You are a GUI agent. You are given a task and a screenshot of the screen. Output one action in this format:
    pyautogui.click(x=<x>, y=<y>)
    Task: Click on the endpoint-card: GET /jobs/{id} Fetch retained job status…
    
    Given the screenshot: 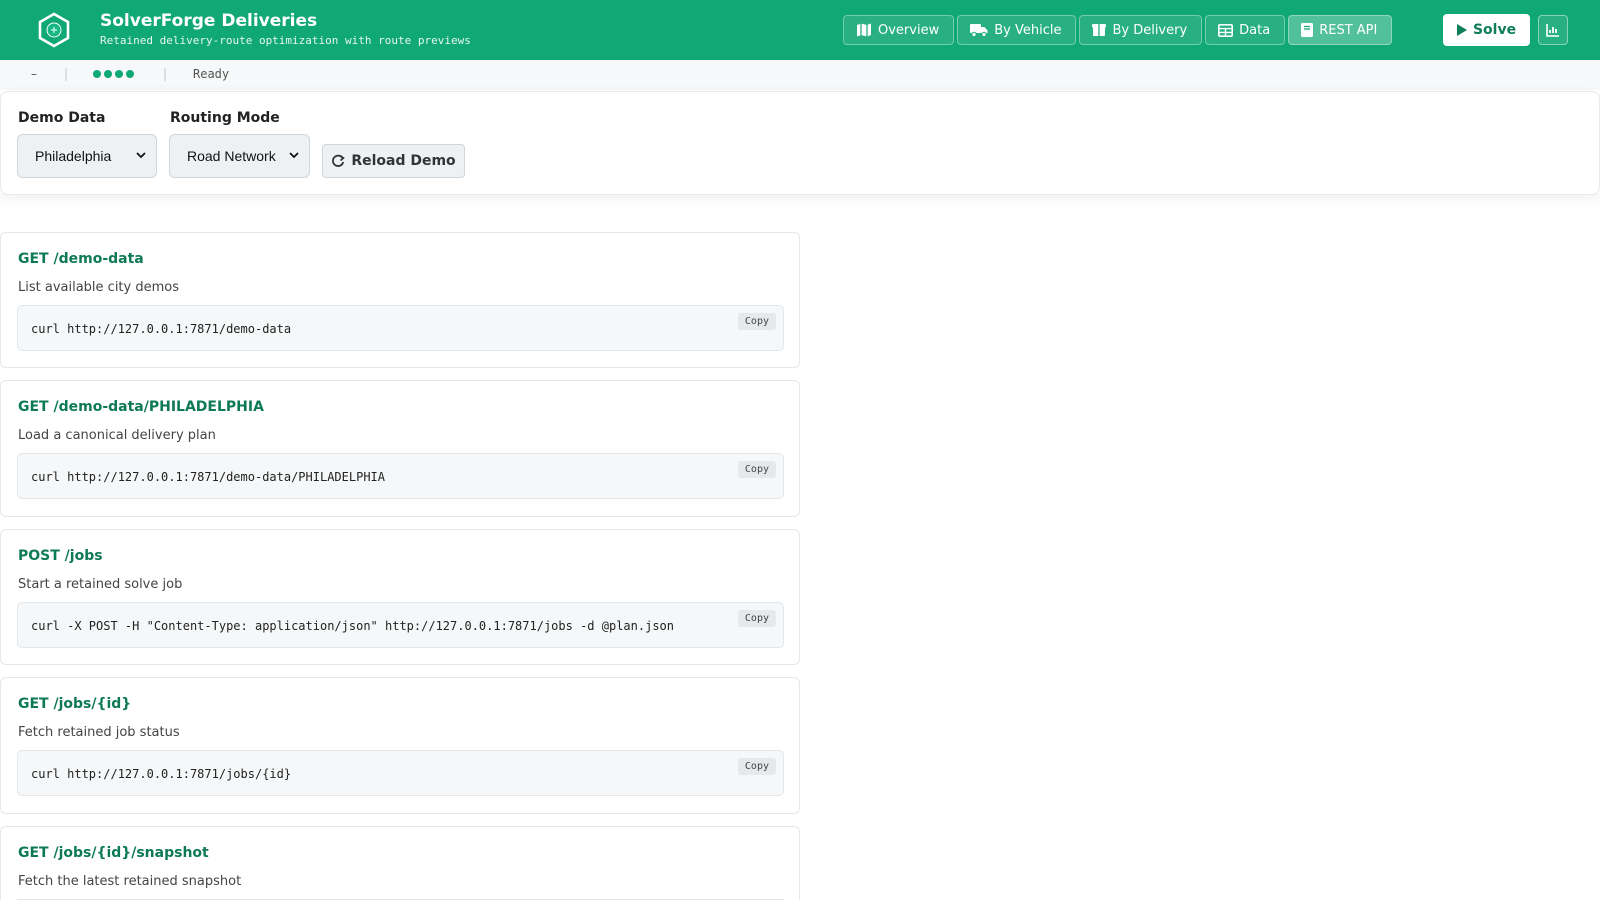 What is the action you would take?
    pyautogui.click(x=400, y=745)
    